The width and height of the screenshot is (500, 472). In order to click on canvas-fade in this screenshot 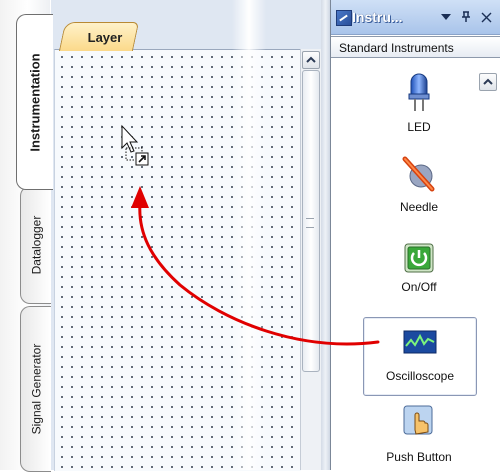, I will do `click(249, 259)`.